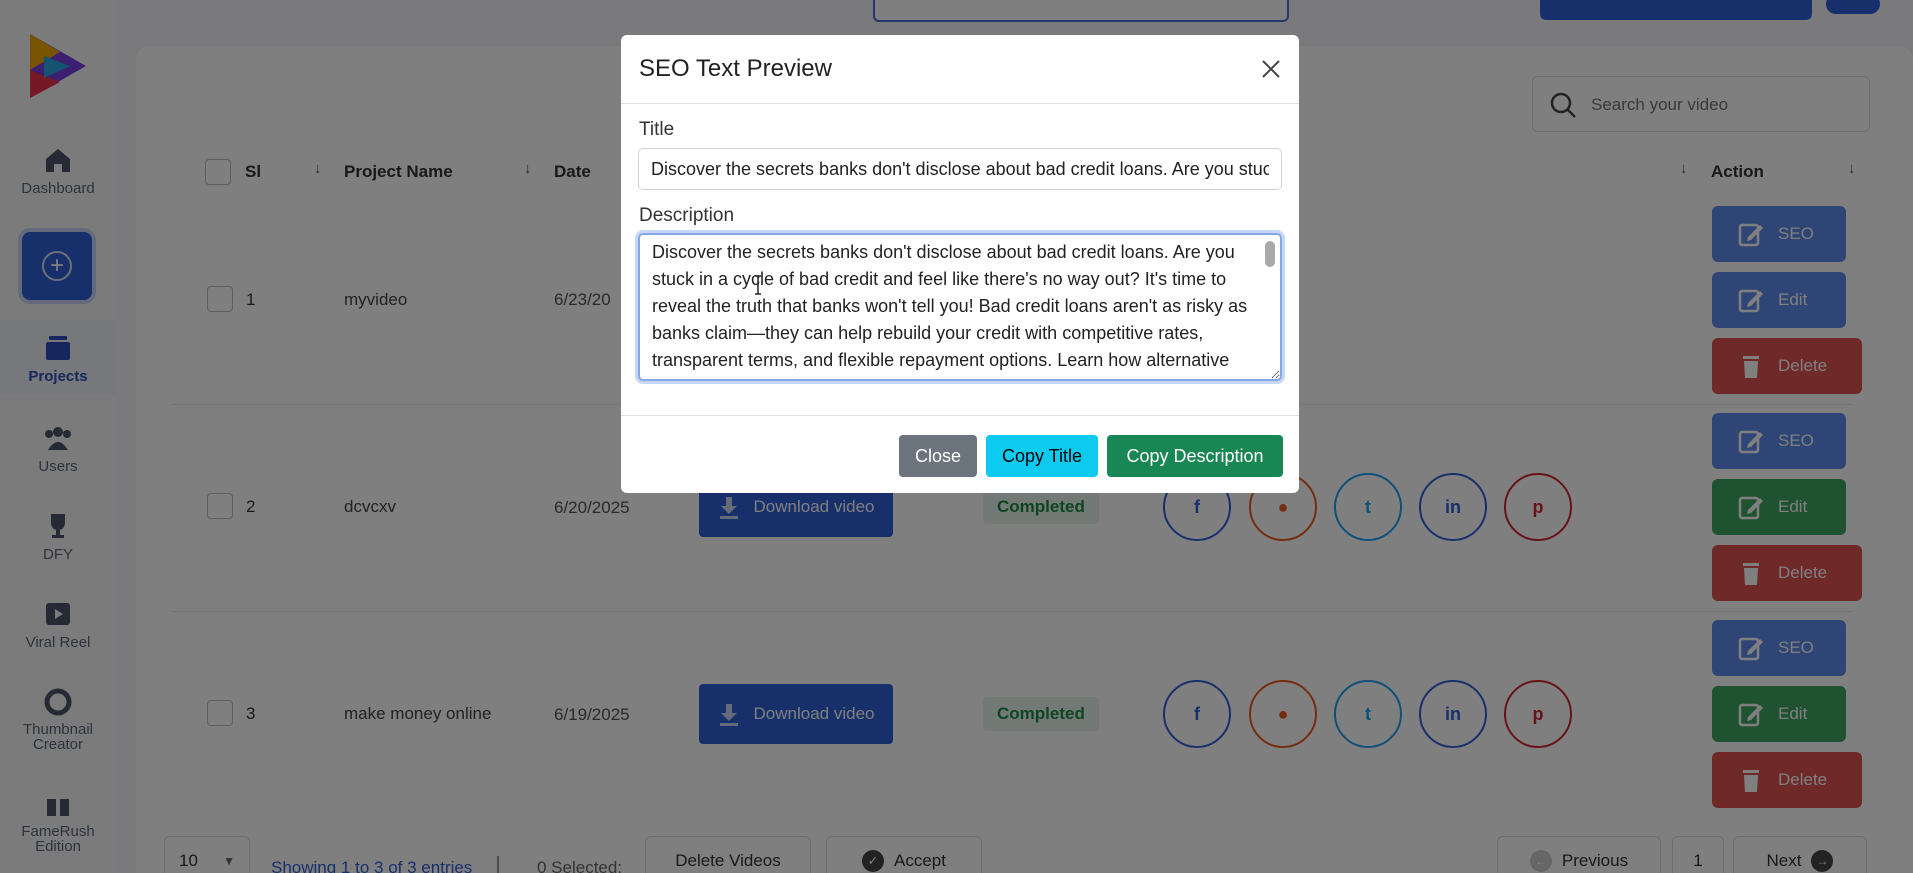 The image size is (1913, 873). What do you see at coordinates (1195, 456) in the screenshot?
I see `copy-description-button: Copy Description` at bounding box center [1195, 456].